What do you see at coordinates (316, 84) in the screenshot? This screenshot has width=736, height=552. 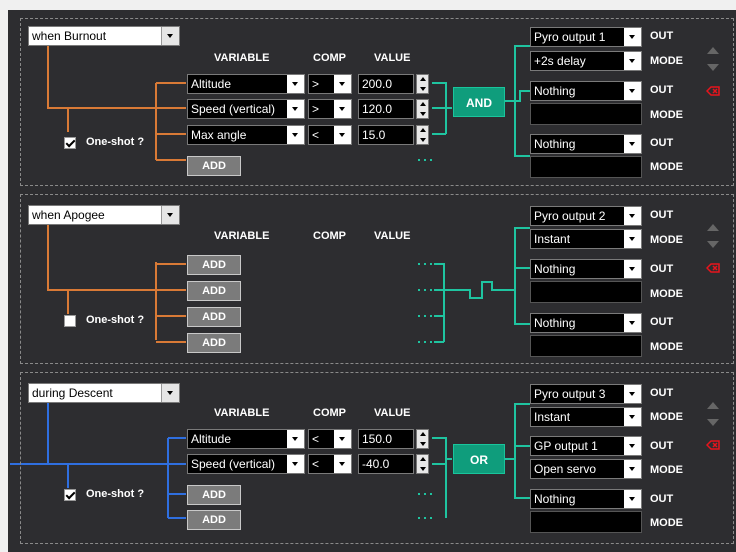 I see `comp-select-value: >` at bounding box center [316, 84].